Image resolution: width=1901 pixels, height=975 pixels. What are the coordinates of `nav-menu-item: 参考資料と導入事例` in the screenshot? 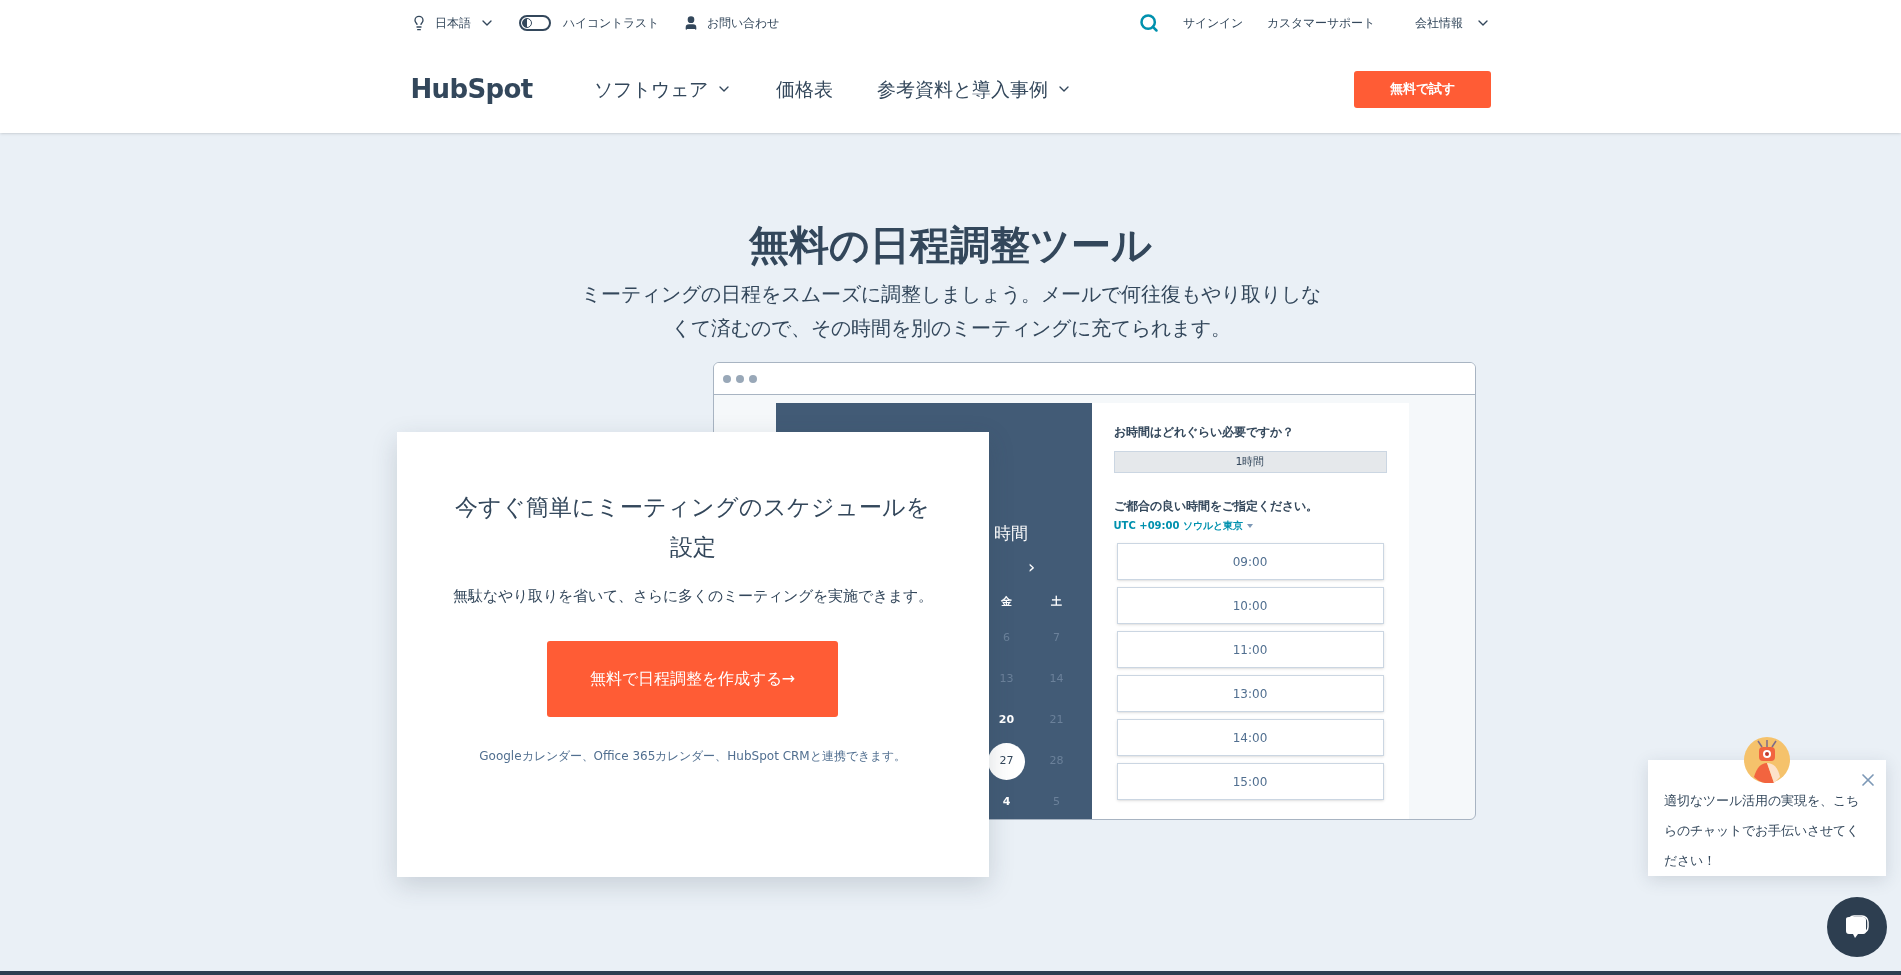 It's located at (974, 89).